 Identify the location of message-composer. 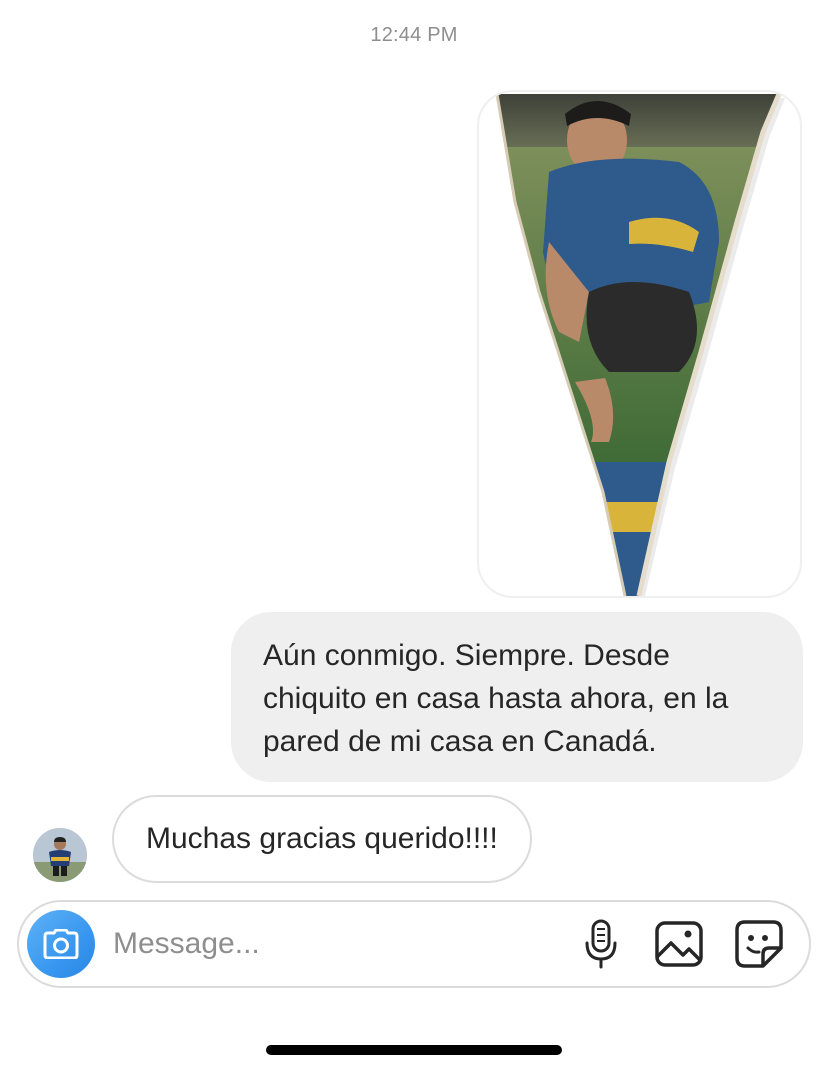
(414, 944).